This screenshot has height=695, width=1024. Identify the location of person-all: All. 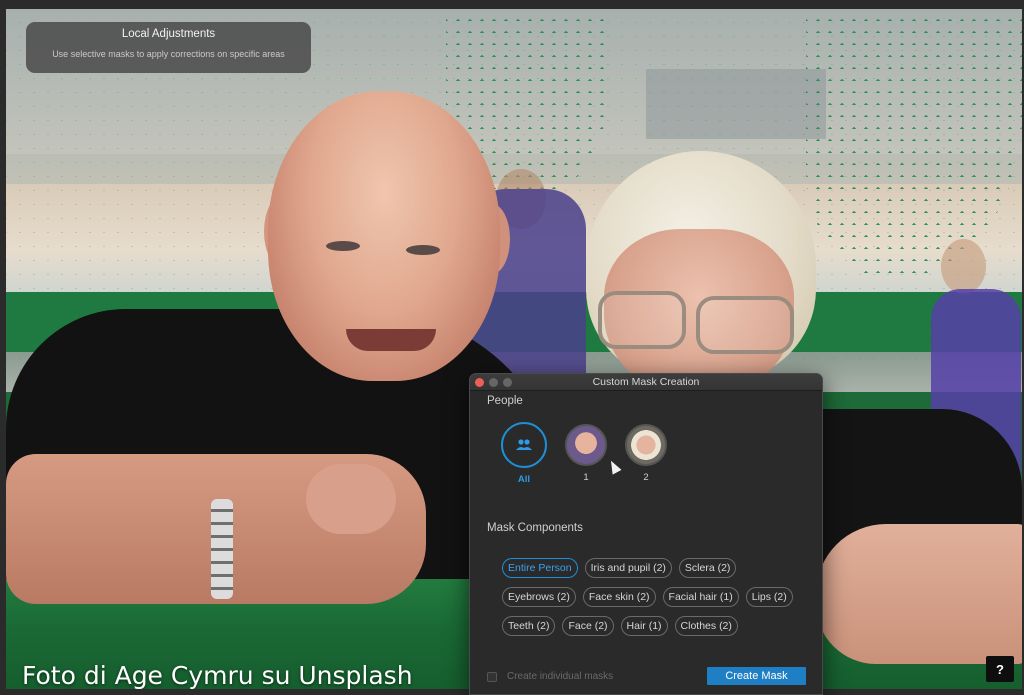
(524, 453).